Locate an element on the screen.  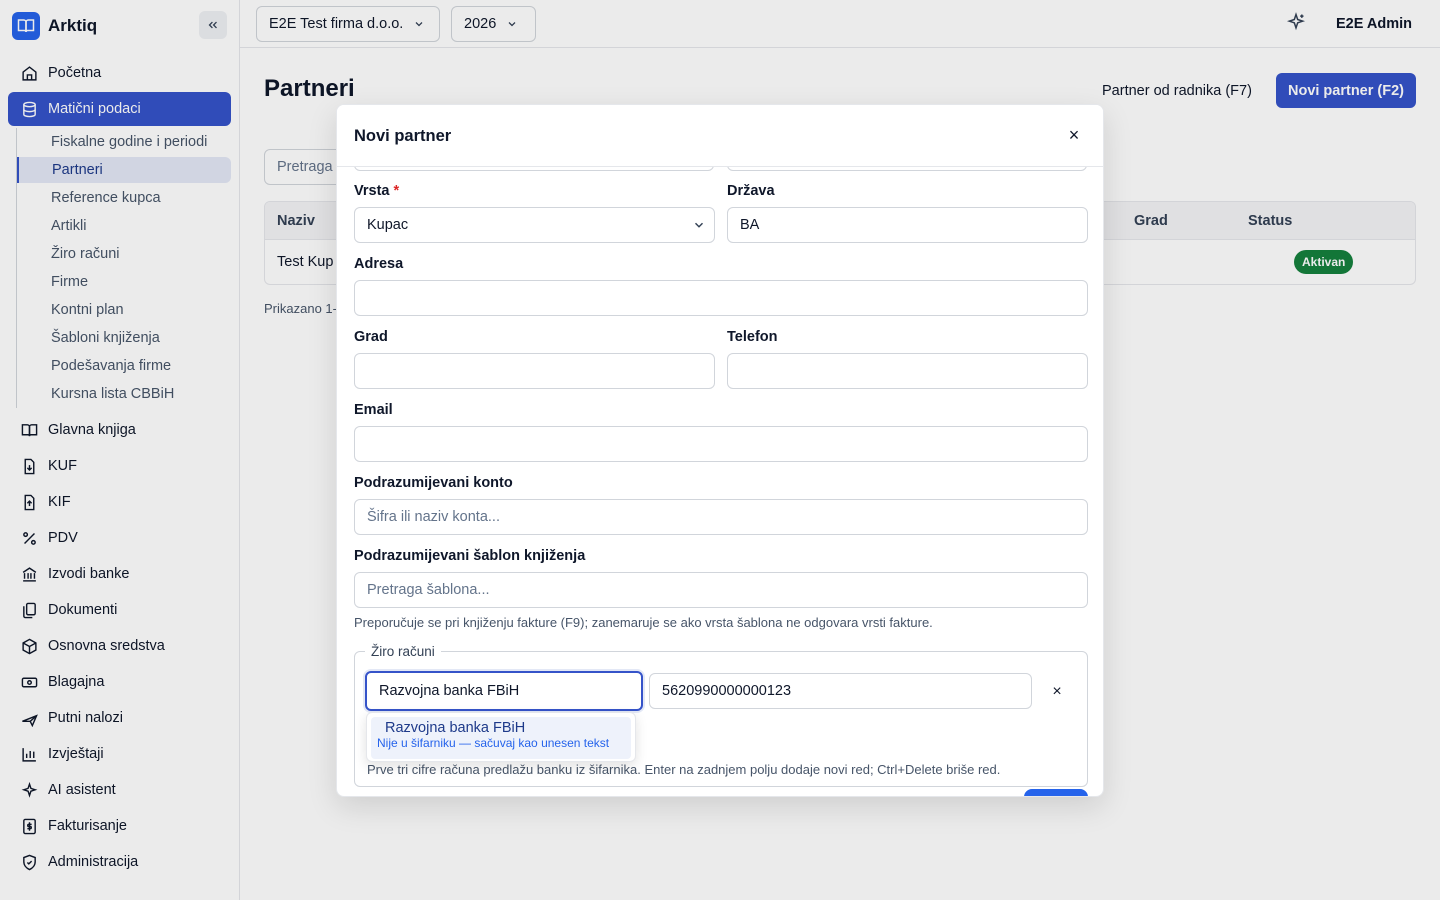
grad-input is located at coordinates (534, 371).